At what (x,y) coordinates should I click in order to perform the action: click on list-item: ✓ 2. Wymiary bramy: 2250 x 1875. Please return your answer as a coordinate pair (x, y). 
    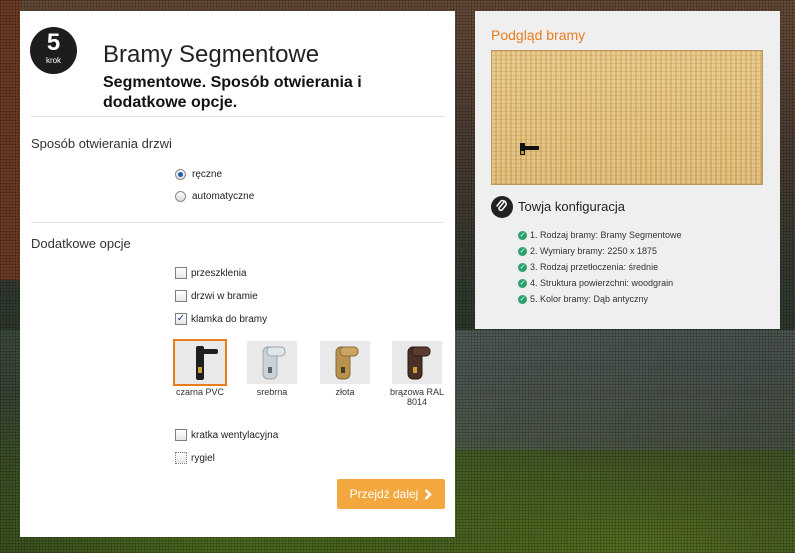
    Looking at the image, I should click on (600, 251).